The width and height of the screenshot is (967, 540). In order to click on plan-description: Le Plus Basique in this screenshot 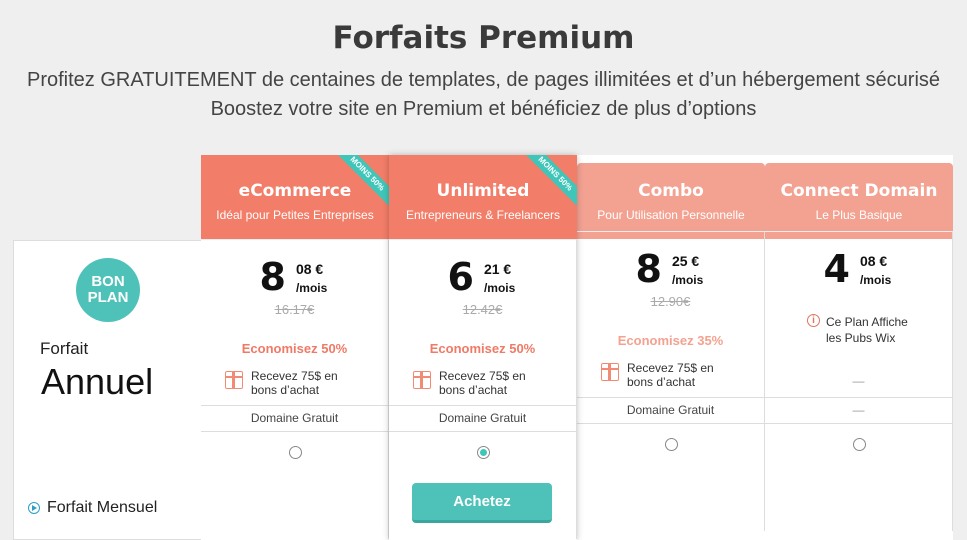, I will do `click(859, 215)`.